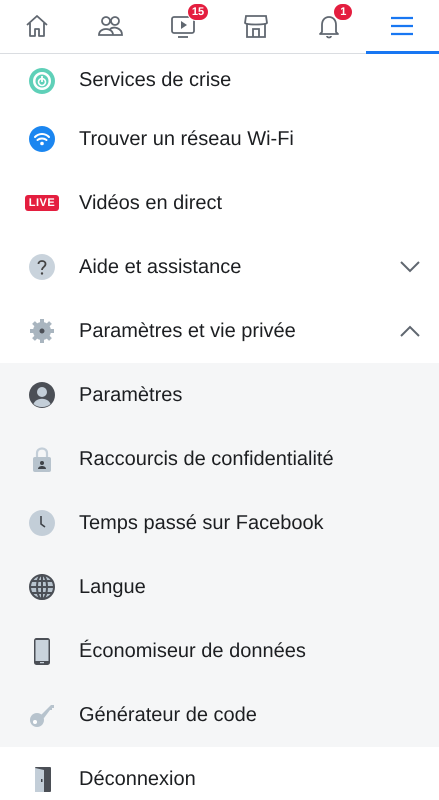 This screenshot has width=439, height=800. What do you see at coordinates (219, 587) in the screenshot?
I see `menu-item: Langue` at bounding box center [219, 587].